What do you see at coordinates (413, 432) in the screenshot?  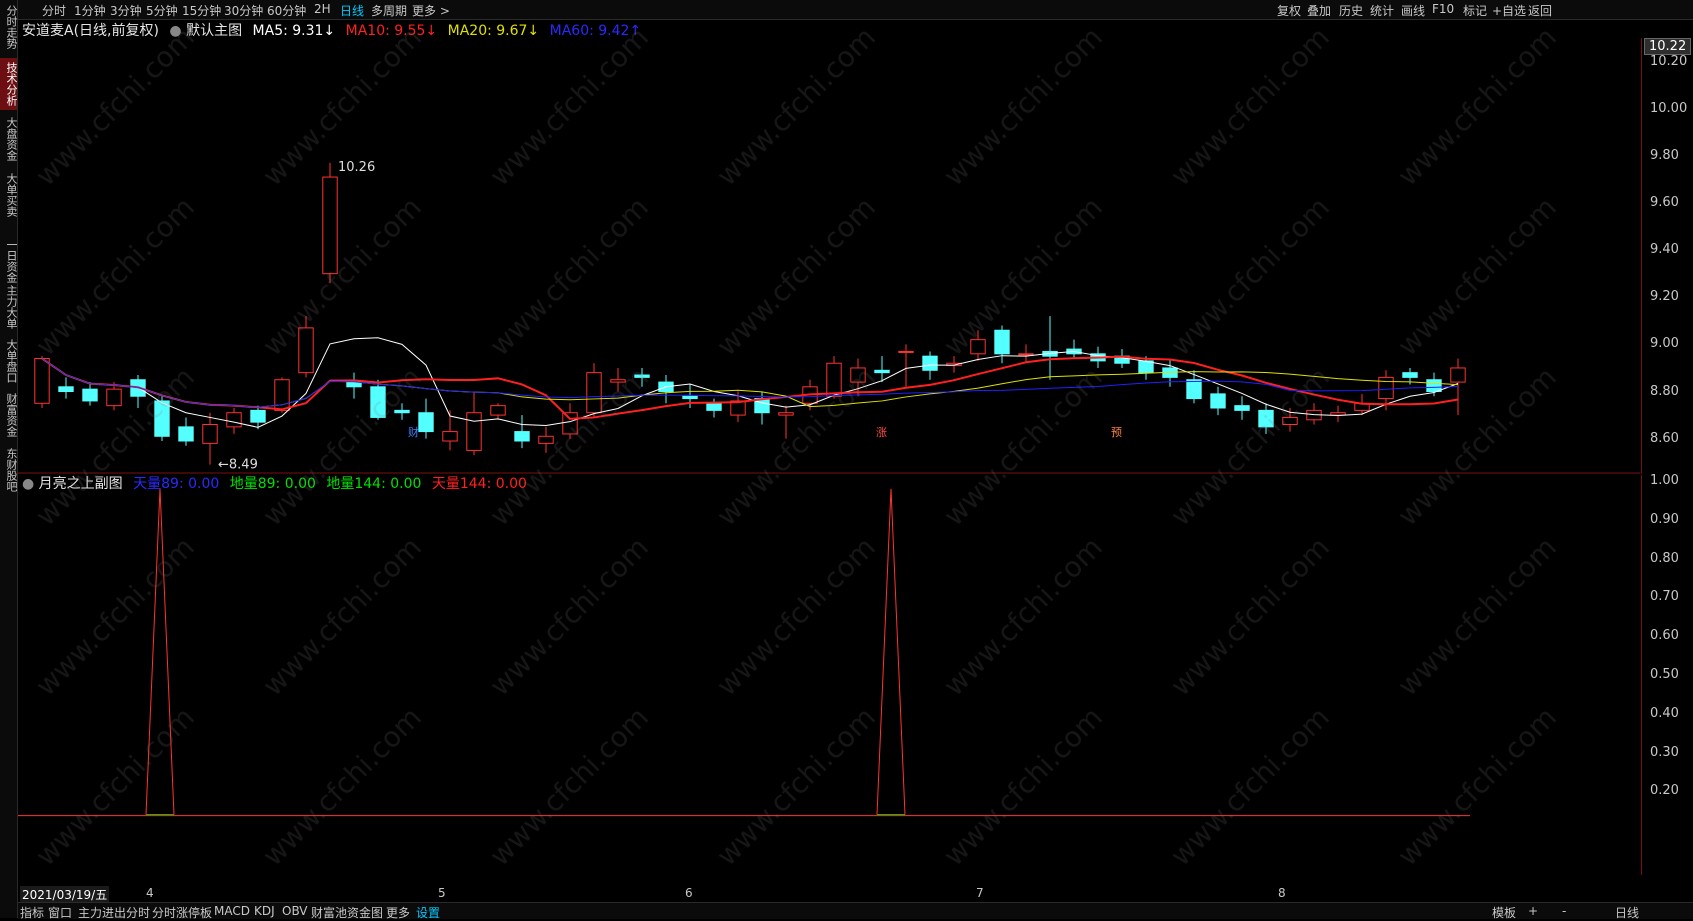 I see `event-marker: 财` at bounding box center [413, 432].